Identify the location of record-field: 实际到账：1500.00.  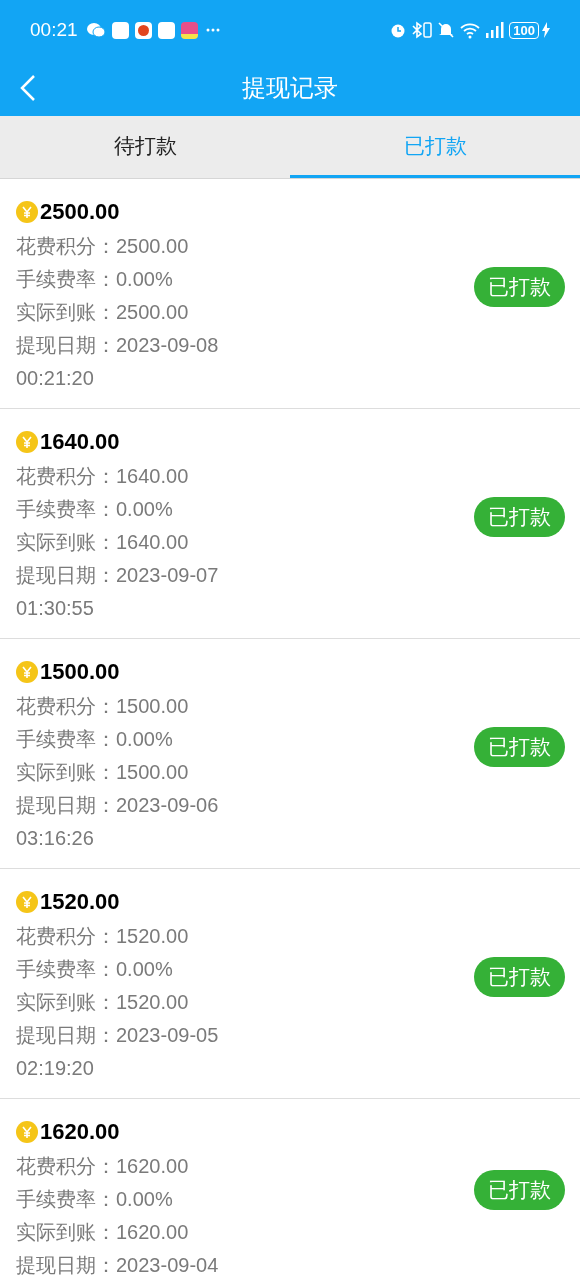
(141, 772).